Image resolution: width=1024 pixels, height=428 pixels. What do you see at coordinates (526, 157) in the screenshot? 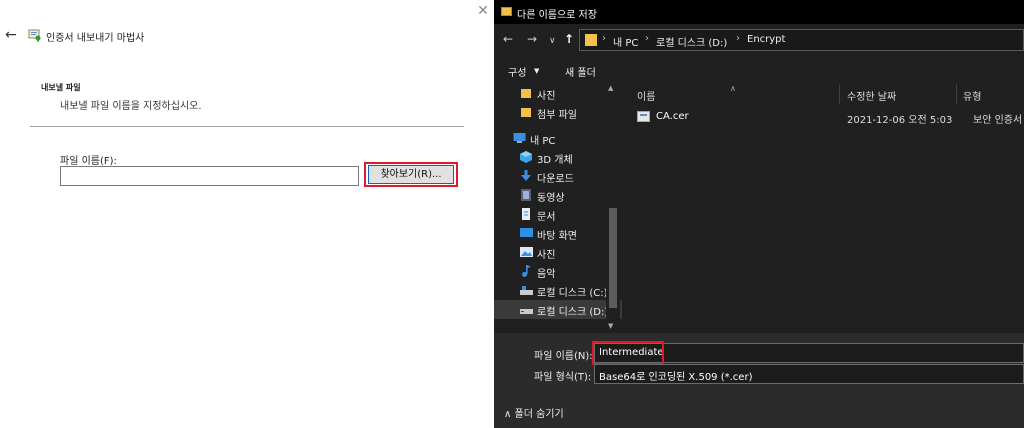
I see `3d-objects-icon` at bounding box center [526, 157].